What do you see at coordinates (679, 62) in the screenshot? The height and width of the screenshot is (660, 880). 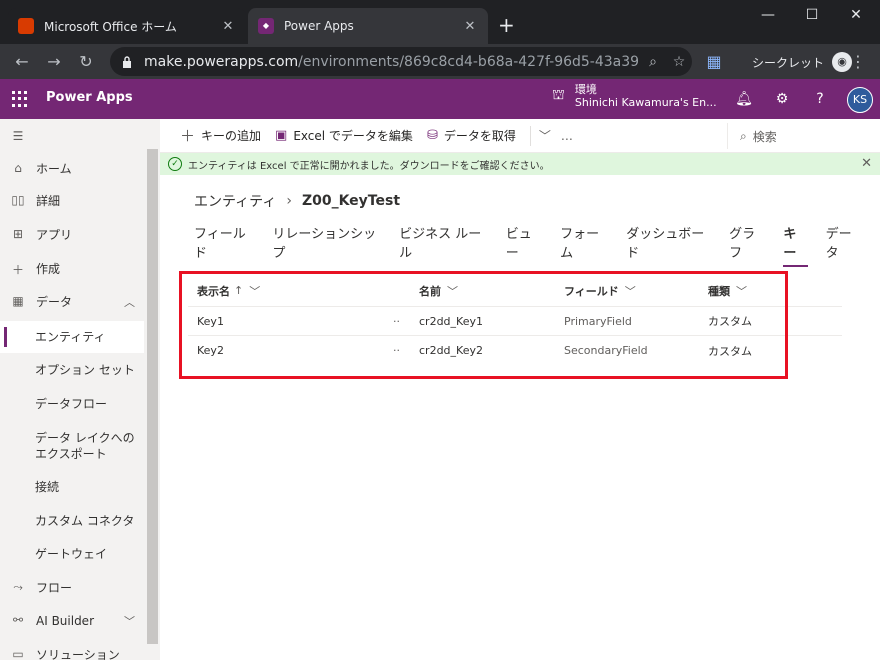 I see `star-icon: ☆` at bounding box center [679, 62].